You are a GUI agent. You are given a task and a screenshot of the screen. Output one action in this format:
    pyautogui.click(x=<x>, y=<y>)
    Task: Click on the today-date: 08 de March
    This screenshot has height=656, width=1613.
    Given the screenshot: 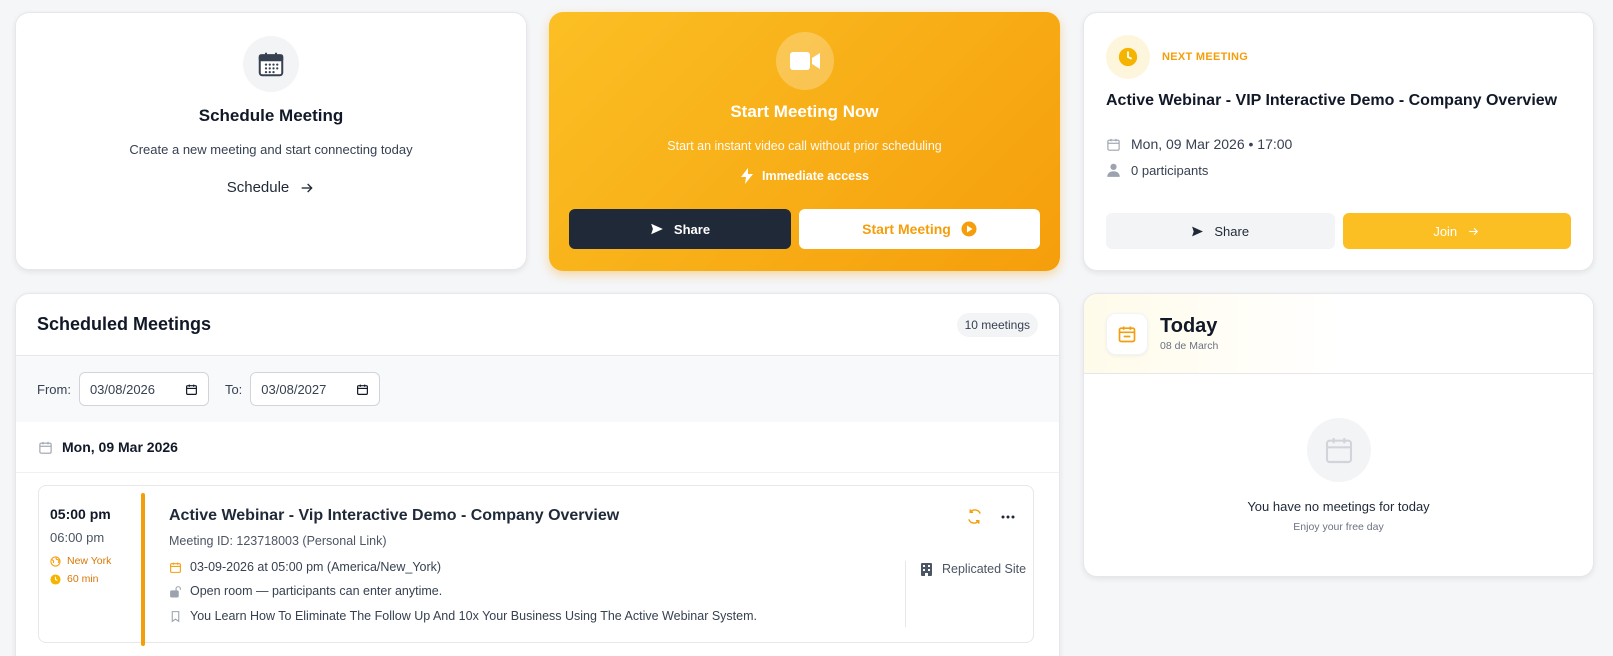 What is the action you would take?
    pyautogui.click(x=1189, y=346)
    